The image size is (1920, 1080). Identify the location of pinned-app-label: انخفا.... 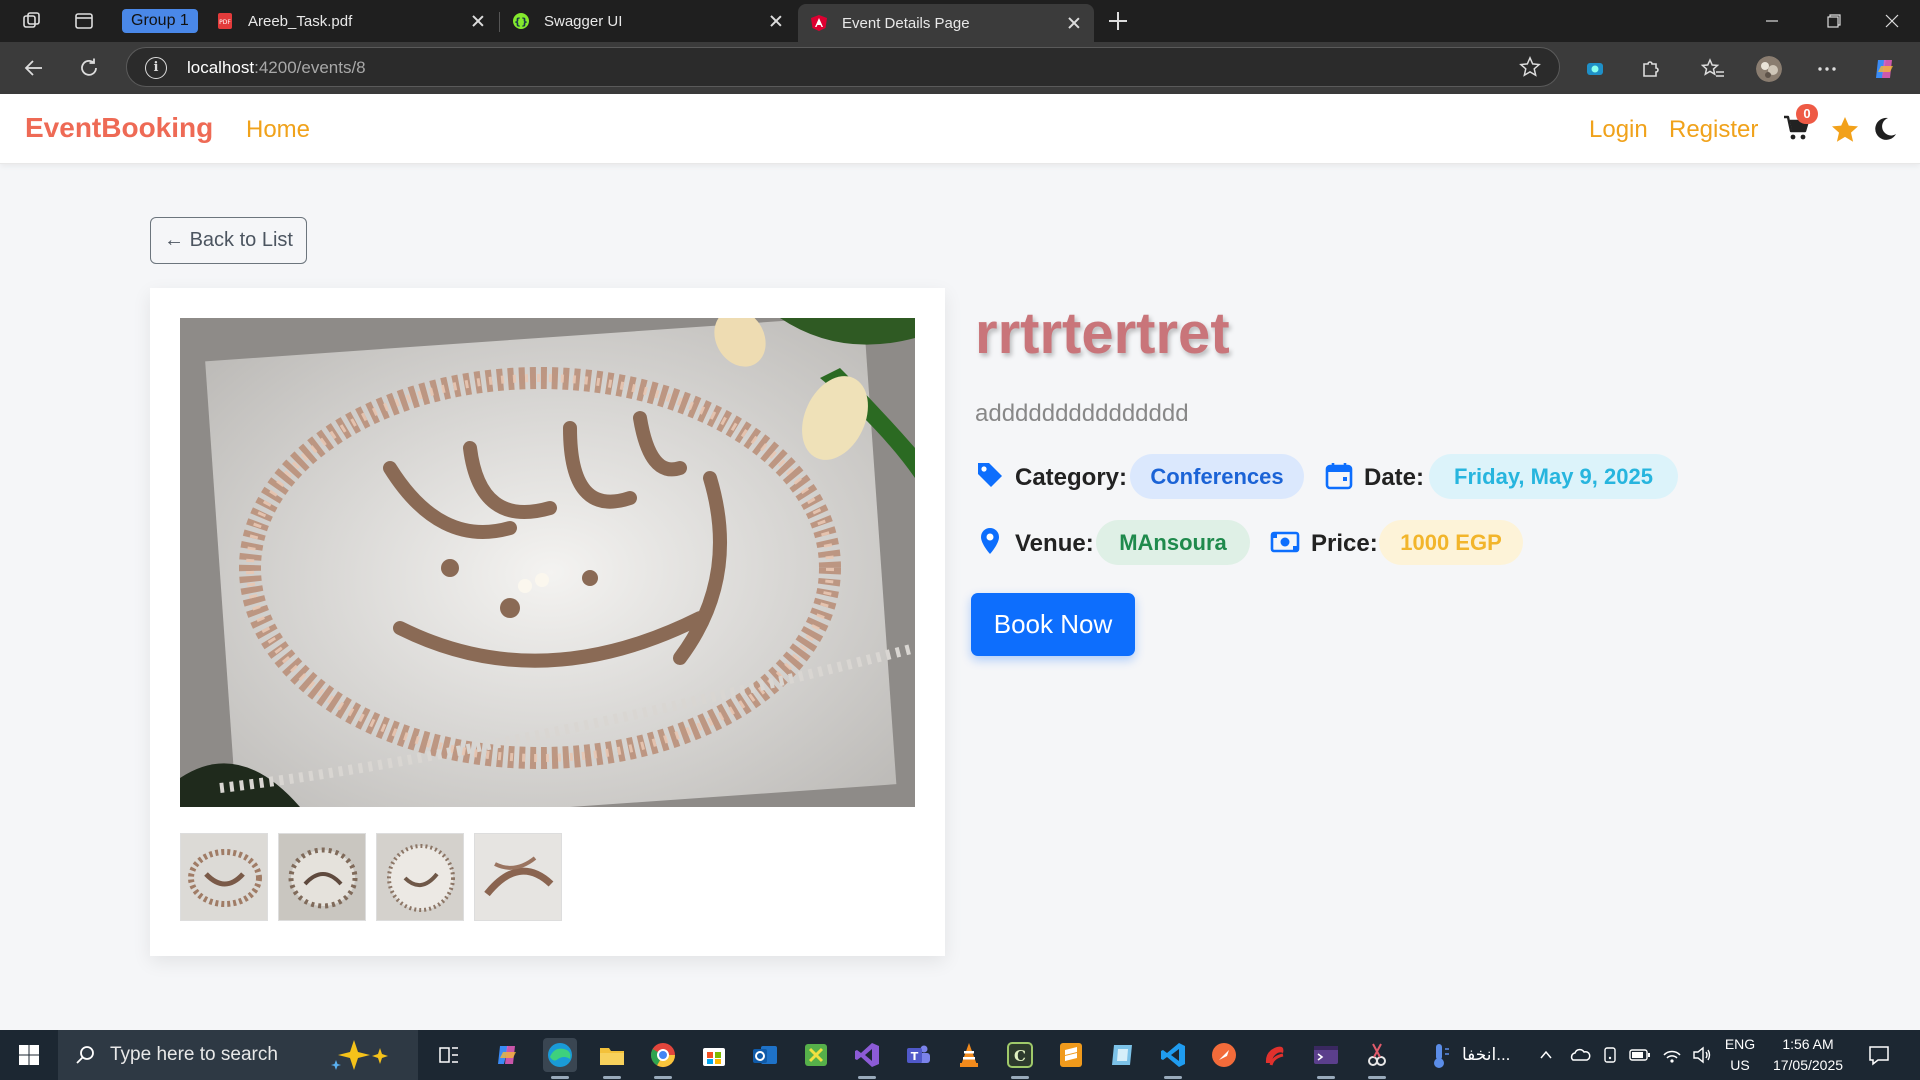
(1486, 1055).